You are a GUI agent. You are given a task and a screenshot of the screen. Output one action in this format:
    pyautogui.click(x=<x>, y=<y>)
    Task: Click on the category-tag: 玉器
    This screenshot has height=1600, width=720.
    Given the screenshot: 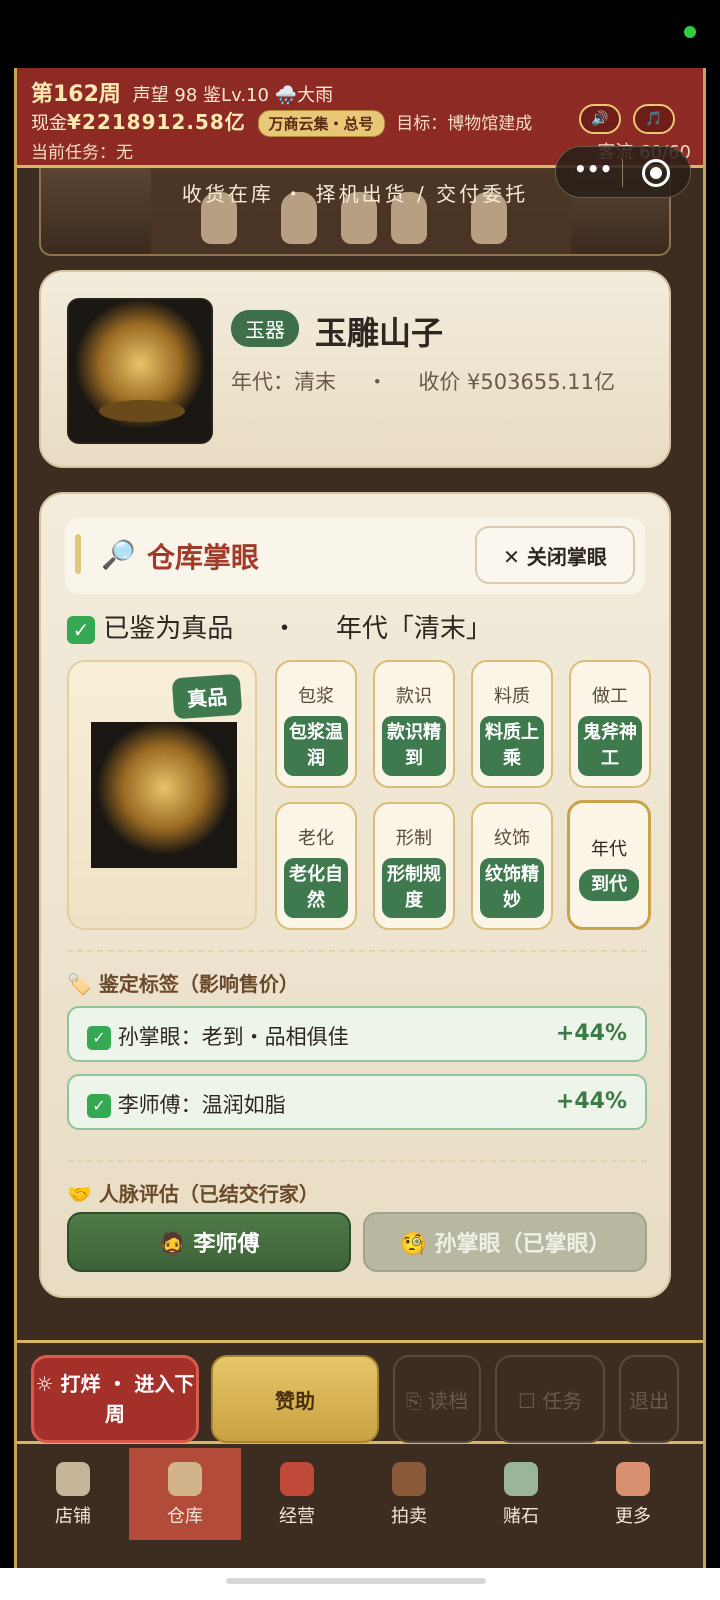 What is the action you would take?
    pyautogui.click(x=265, y=328)
    